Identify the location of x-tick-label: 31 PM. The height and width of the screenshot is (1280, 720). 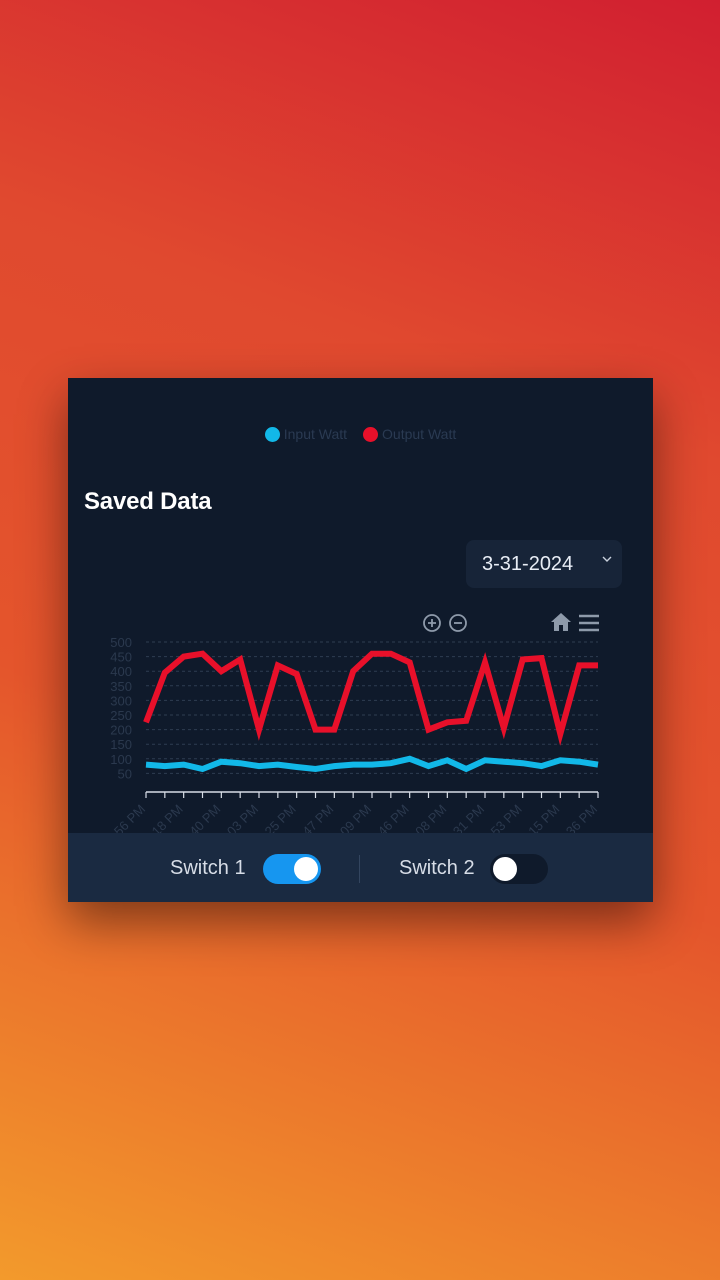
(468, 817).